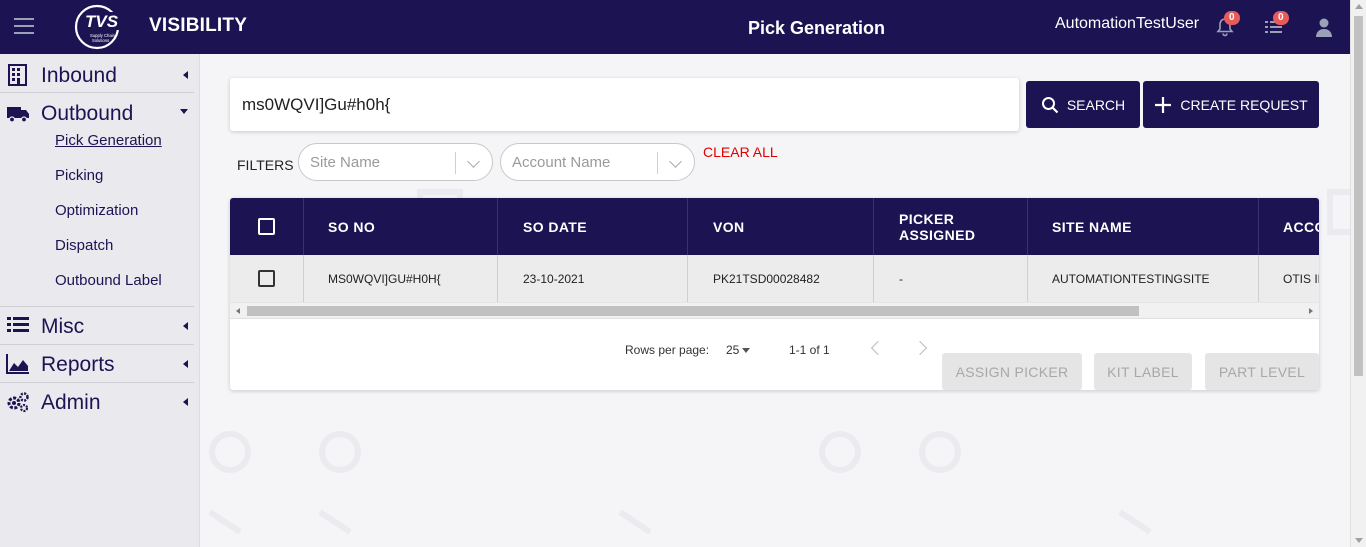 This screenshot has height=547, width=1366. I want to click on cell-so-no: MS0WQVI]GU#H0H{, so click(401, 278).